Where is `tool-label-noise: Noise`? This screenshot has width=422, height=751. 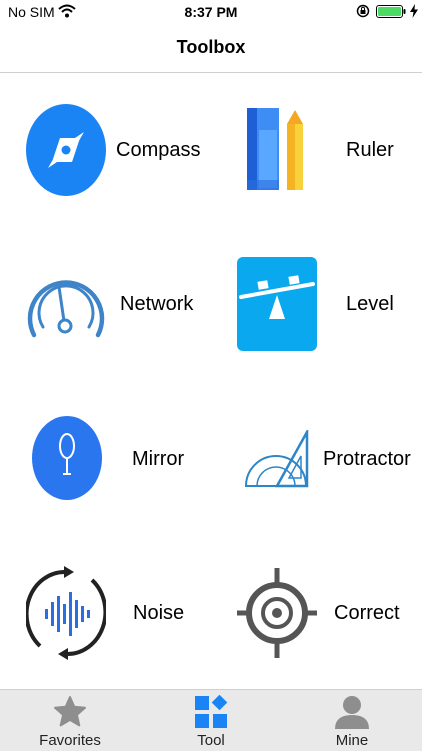
tool-label-noise: Noise is located at coordinates (159, 613).